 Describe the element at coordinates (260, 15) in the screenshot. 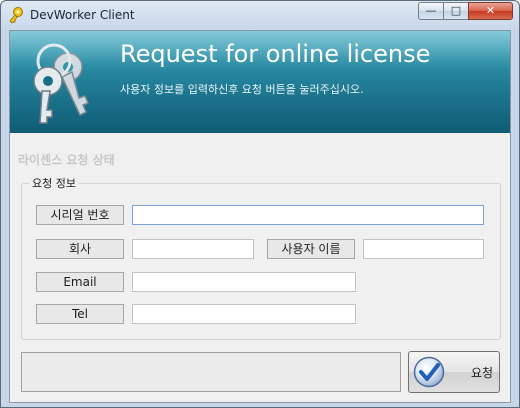

I see `title-bar: DevWorker Client — □ ✕` at that location.